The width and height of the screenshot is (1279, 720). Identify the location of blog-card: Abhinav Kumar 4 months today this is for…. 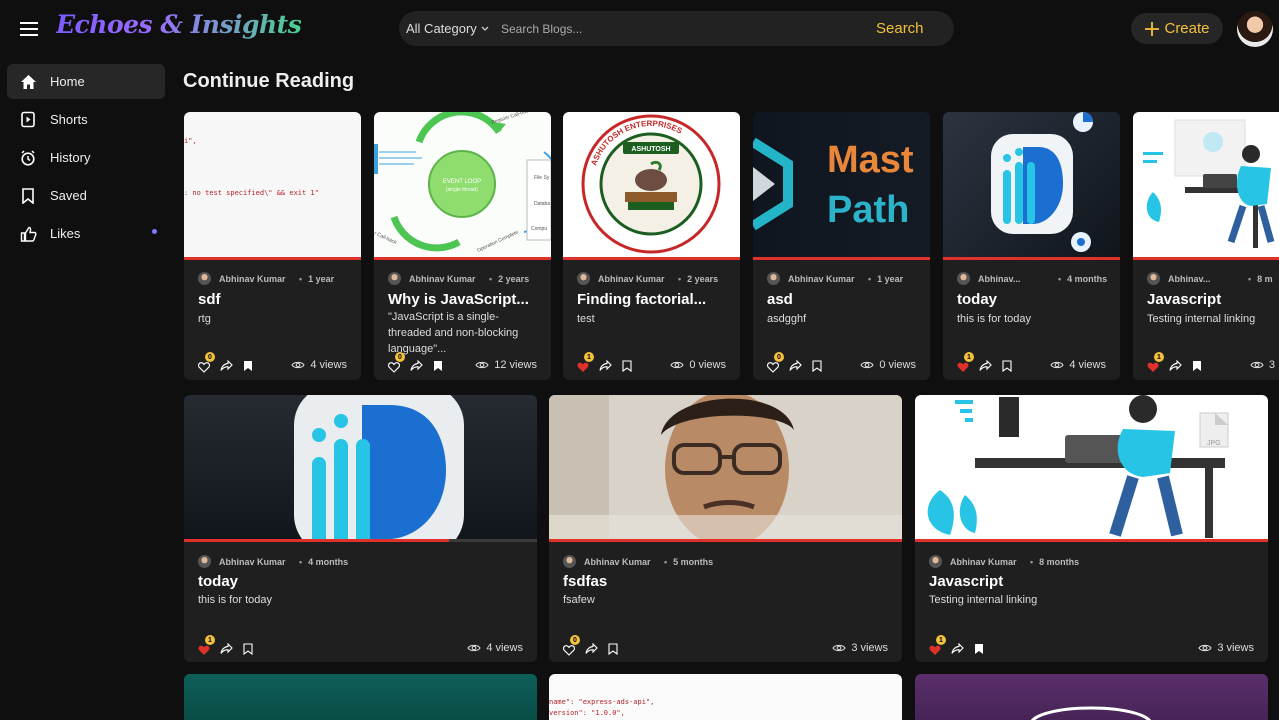
(360, 528).